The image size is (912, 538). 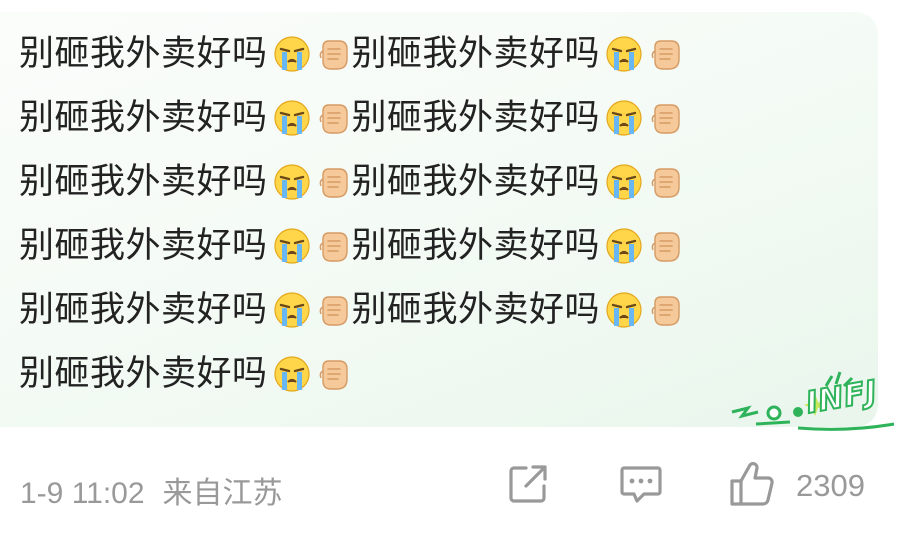 I want to click on like-count: 2309, so click(x=830, y=485).